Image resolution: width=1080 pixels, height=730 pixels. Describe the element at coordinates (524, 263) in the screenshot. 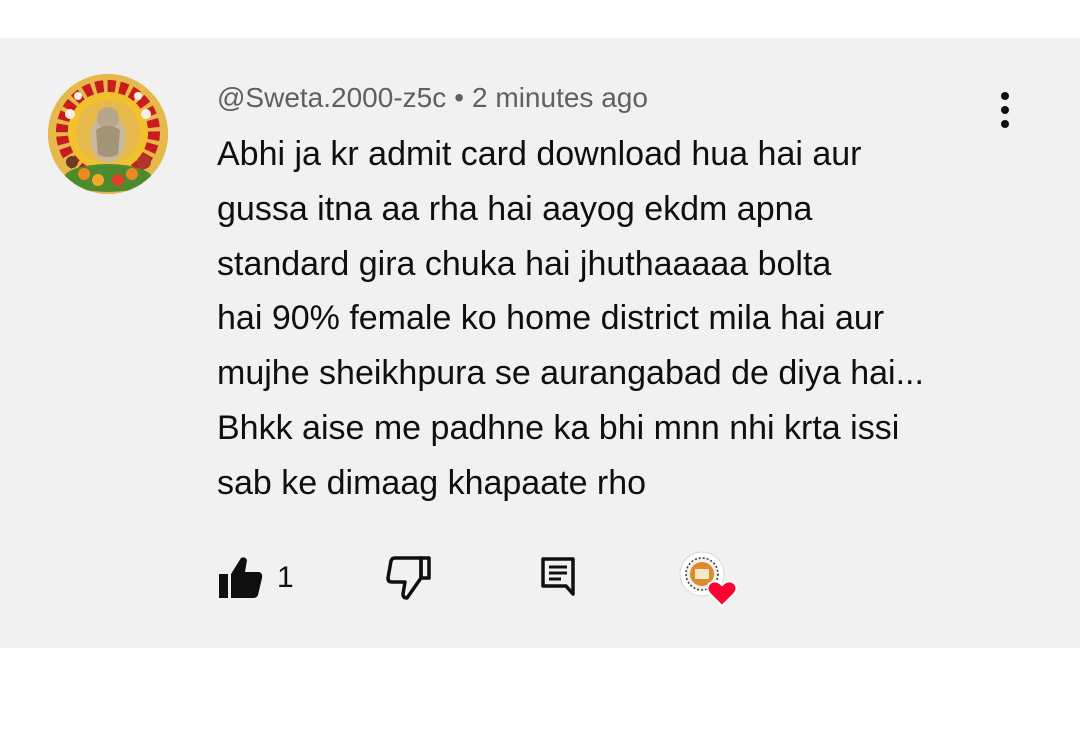

I see `comment-line: standard gira chuka hai jhuthaaaaa bolta` at that location.